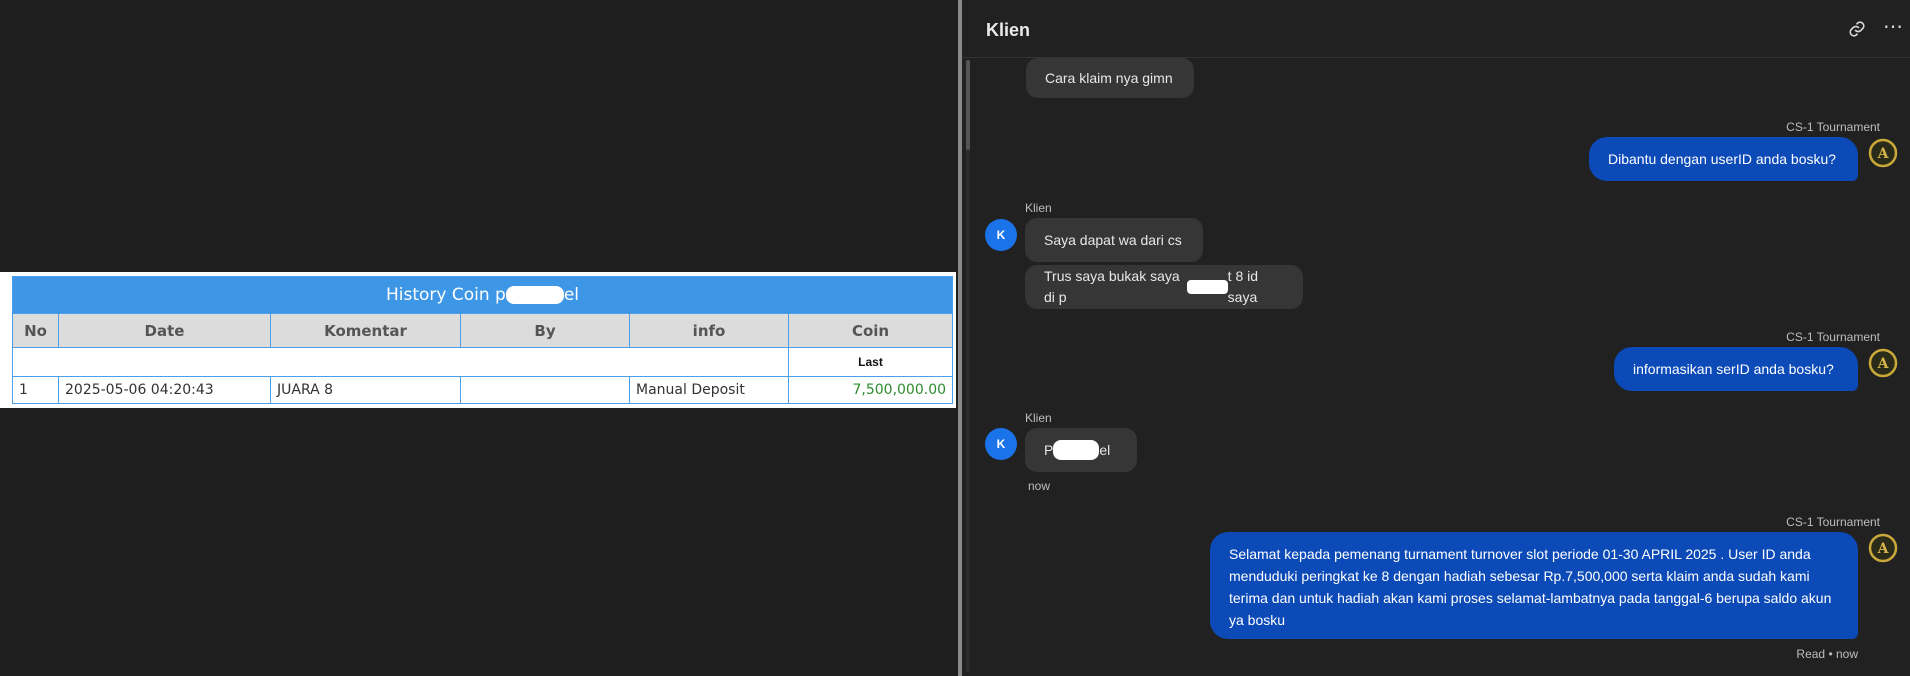  I want to click on message-text: Cara klaim nya gimn, so click(1109, 77).